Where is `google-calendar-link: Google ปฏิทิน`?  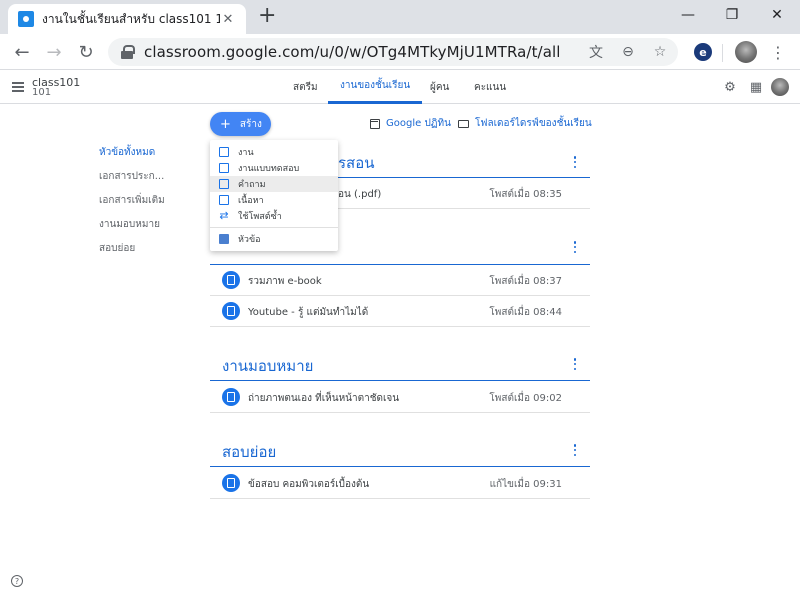 google-calendar-link: Google ปฏิทิน is located at coordinates (410, 123).